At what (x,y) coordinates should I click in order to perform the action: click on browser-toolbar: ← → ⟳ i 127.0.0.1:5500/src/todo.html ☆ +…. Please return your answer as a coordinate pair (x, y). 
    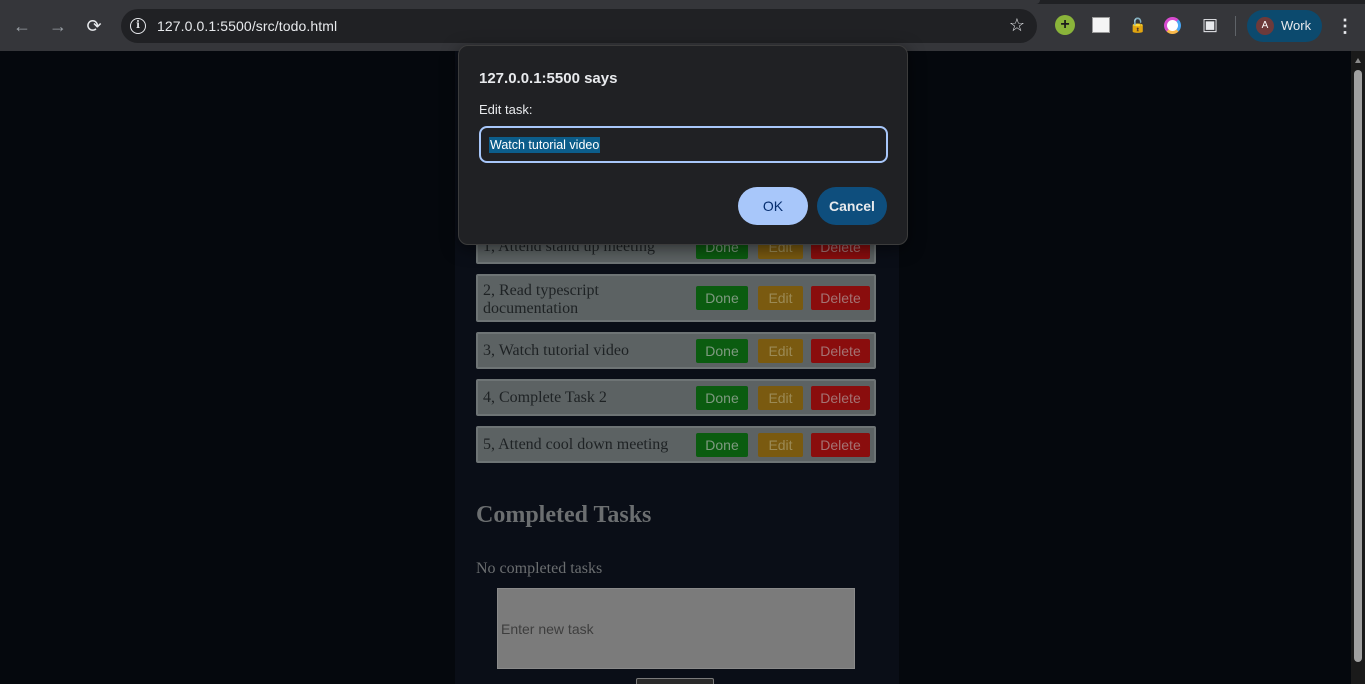
    Looking at the image, I should click on (682, 25).